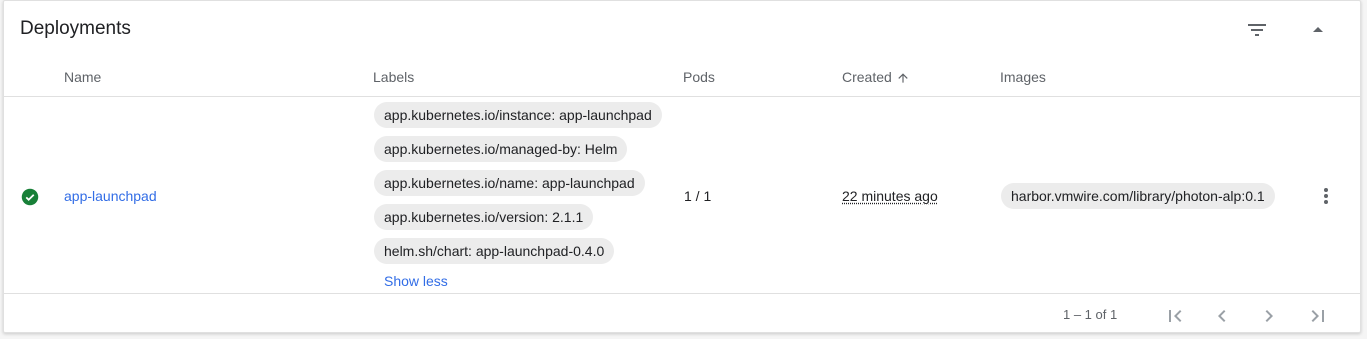 This screenshot has height=339, width=1367. I want to click on column-header-created: Created, so click(867, 77).